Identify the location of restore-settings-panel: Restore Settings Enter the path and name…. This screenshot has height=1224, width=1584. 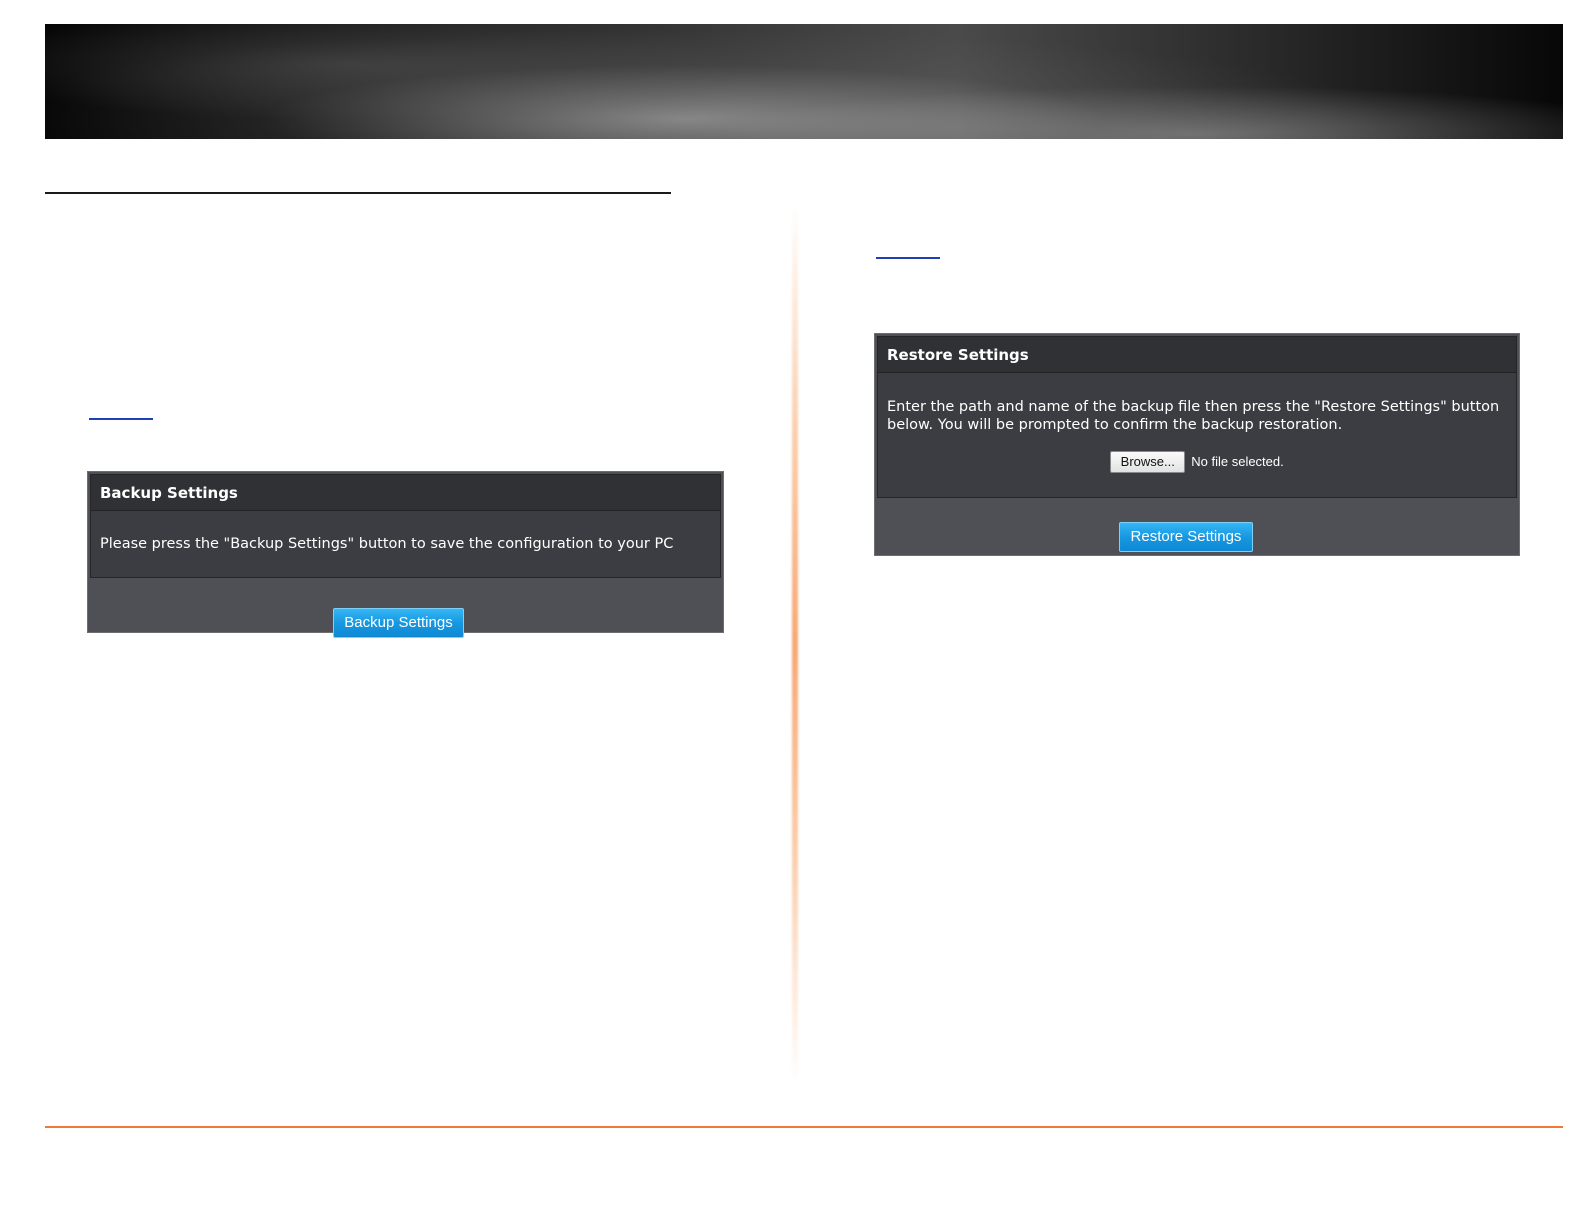
(1197, 444).